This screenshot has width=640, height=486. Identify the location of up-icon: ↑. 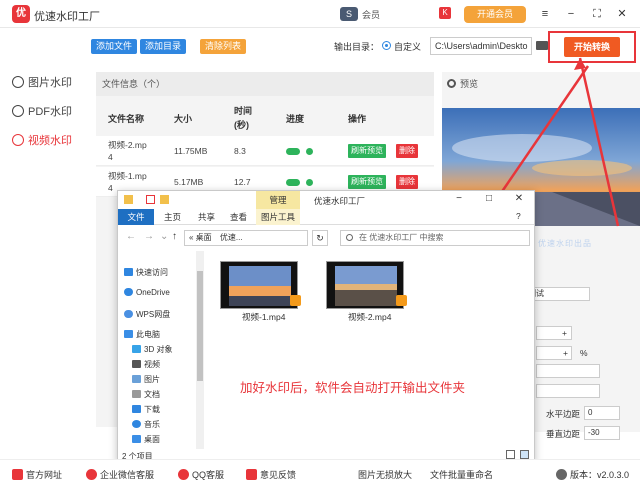
(174, 236).